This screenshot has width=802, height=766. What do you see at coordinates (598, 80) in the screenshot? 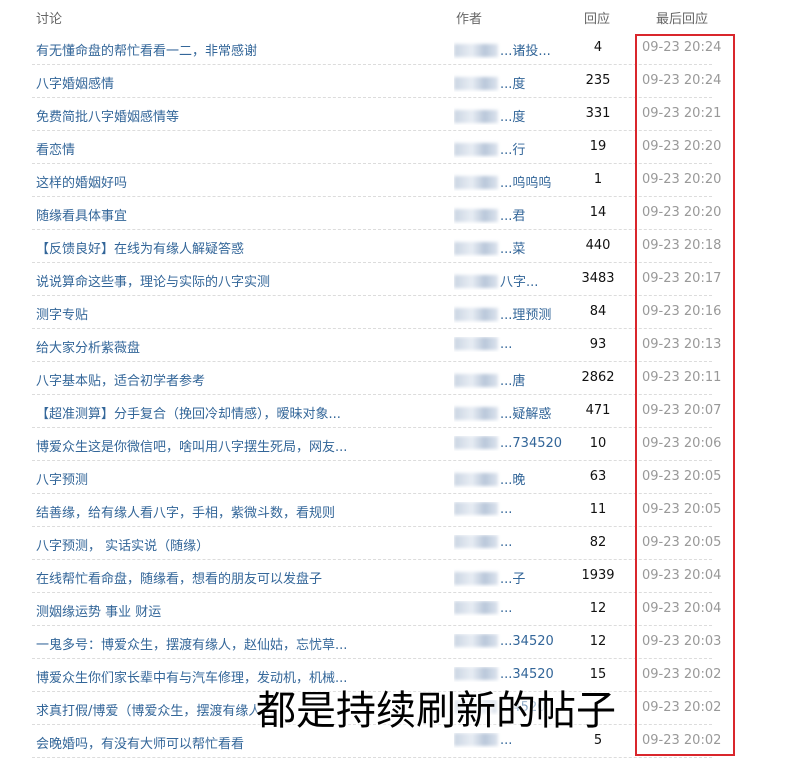
I see `reply-count: 235` at bounding box center [598, 80].